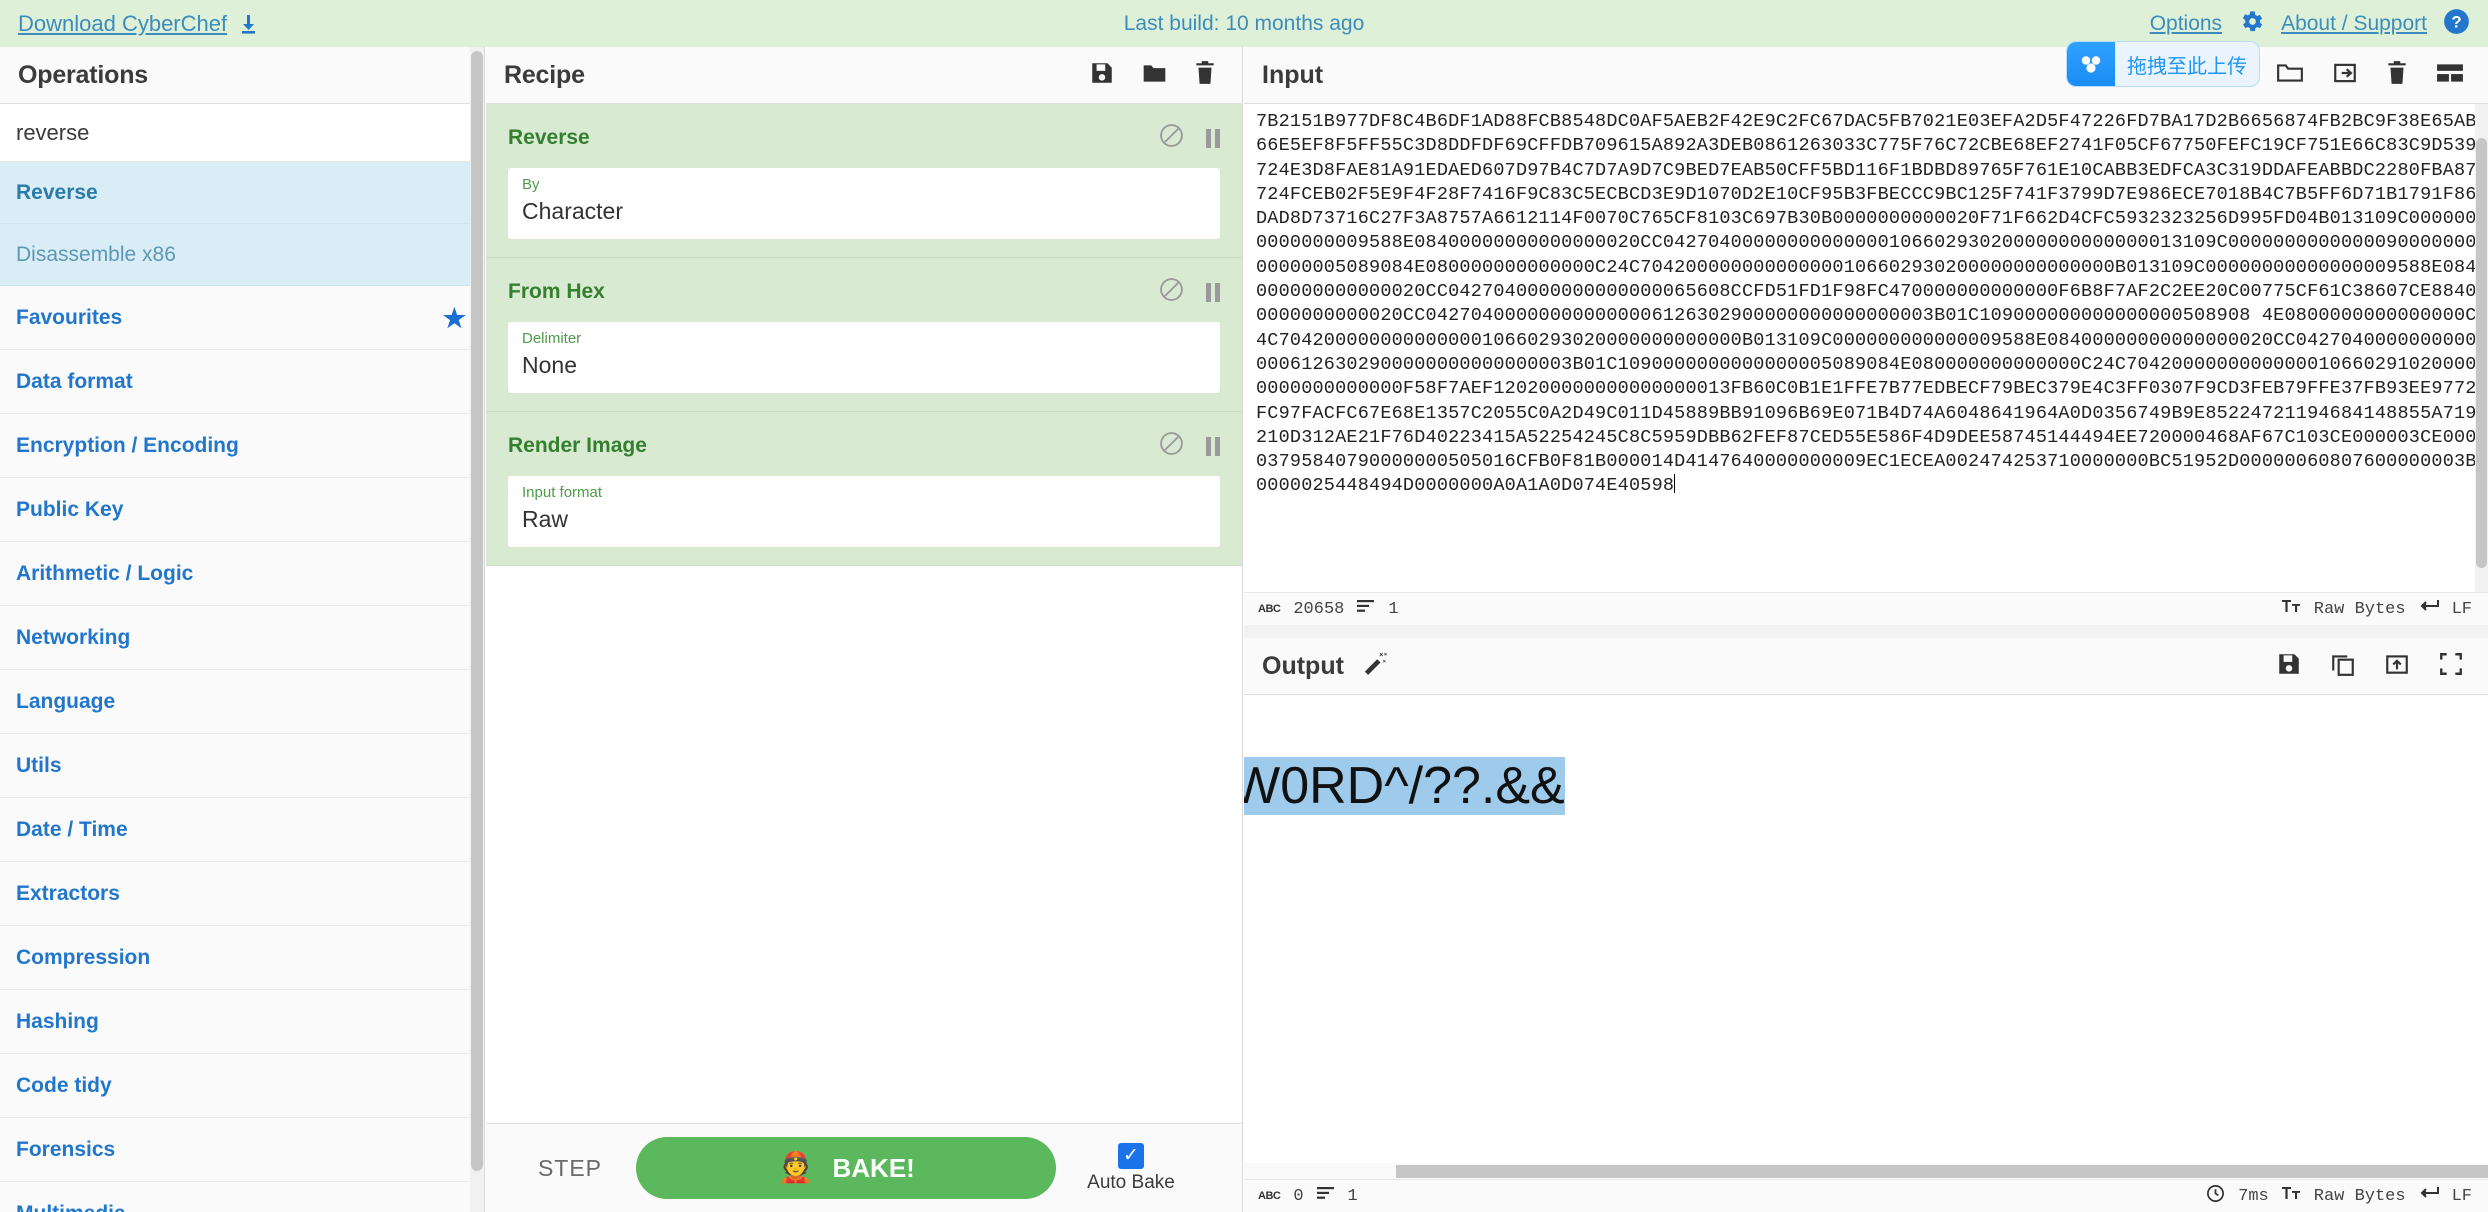 This screenshot has height=1212, width=2488. What do you see at coordinates (242, 255) in the screenshot?
I see `operation-result-disassemble-x86: Disassemble x86` at bounding box center [242, 255].